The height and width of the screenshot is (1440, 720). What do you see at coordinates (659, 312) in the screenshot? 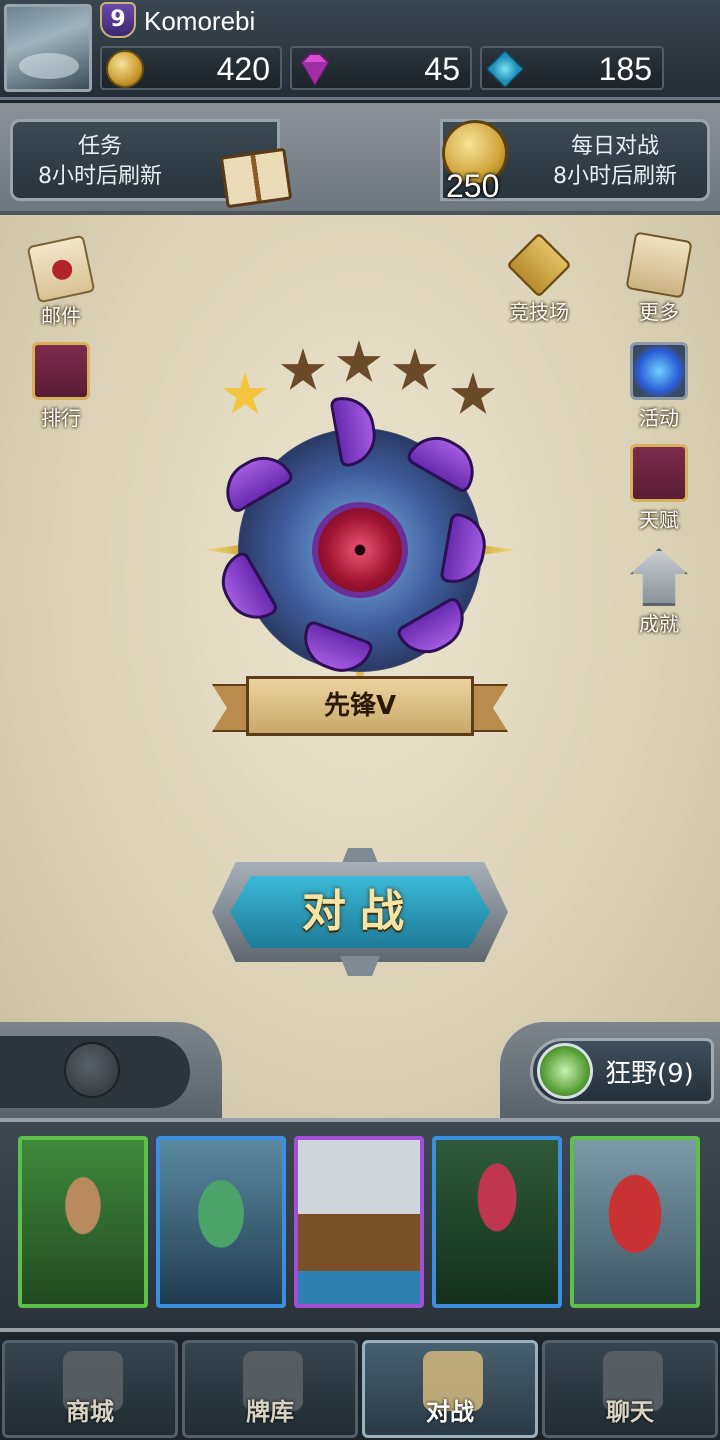
I see `more-label: 更多` at bounding box center [659, 312].